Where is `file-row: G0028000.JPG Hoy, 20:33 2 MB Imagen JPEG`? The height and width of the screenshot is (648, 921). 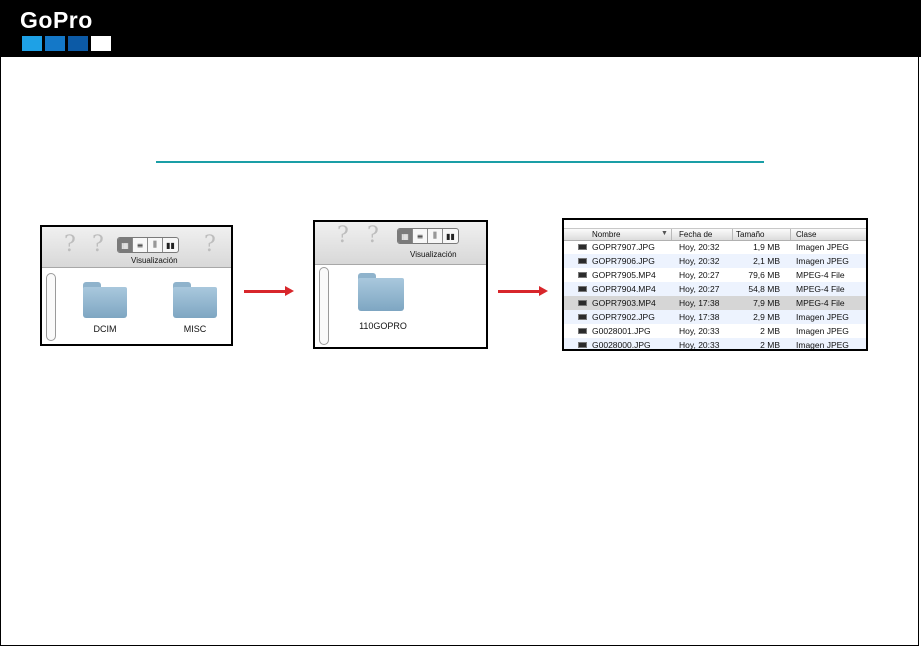 file-row: G0028000.JPG Hoy, 20:33 2 MB Imagen JPEG is located at coordinates (715, 344).